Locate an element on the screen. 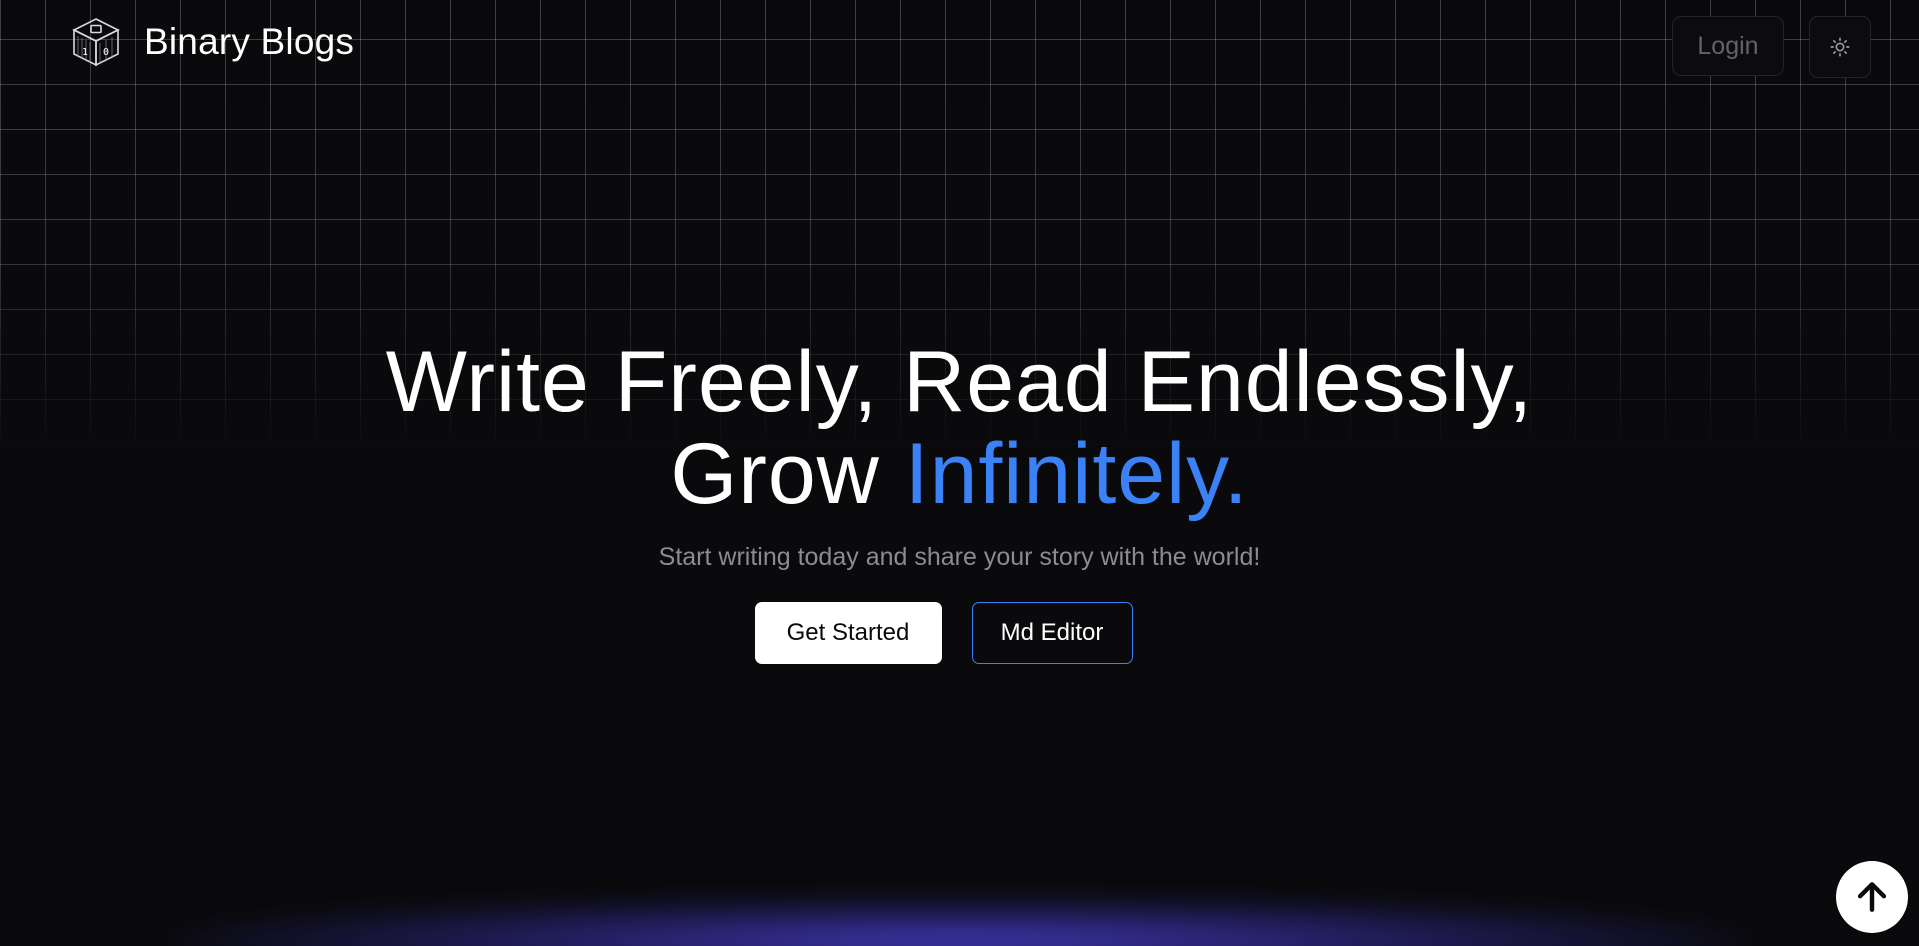 The width and height of the screenshot is (1919, 946). hero-title-line1: Write Freely, Read Endlessly, is located at coordinates (959, 382).